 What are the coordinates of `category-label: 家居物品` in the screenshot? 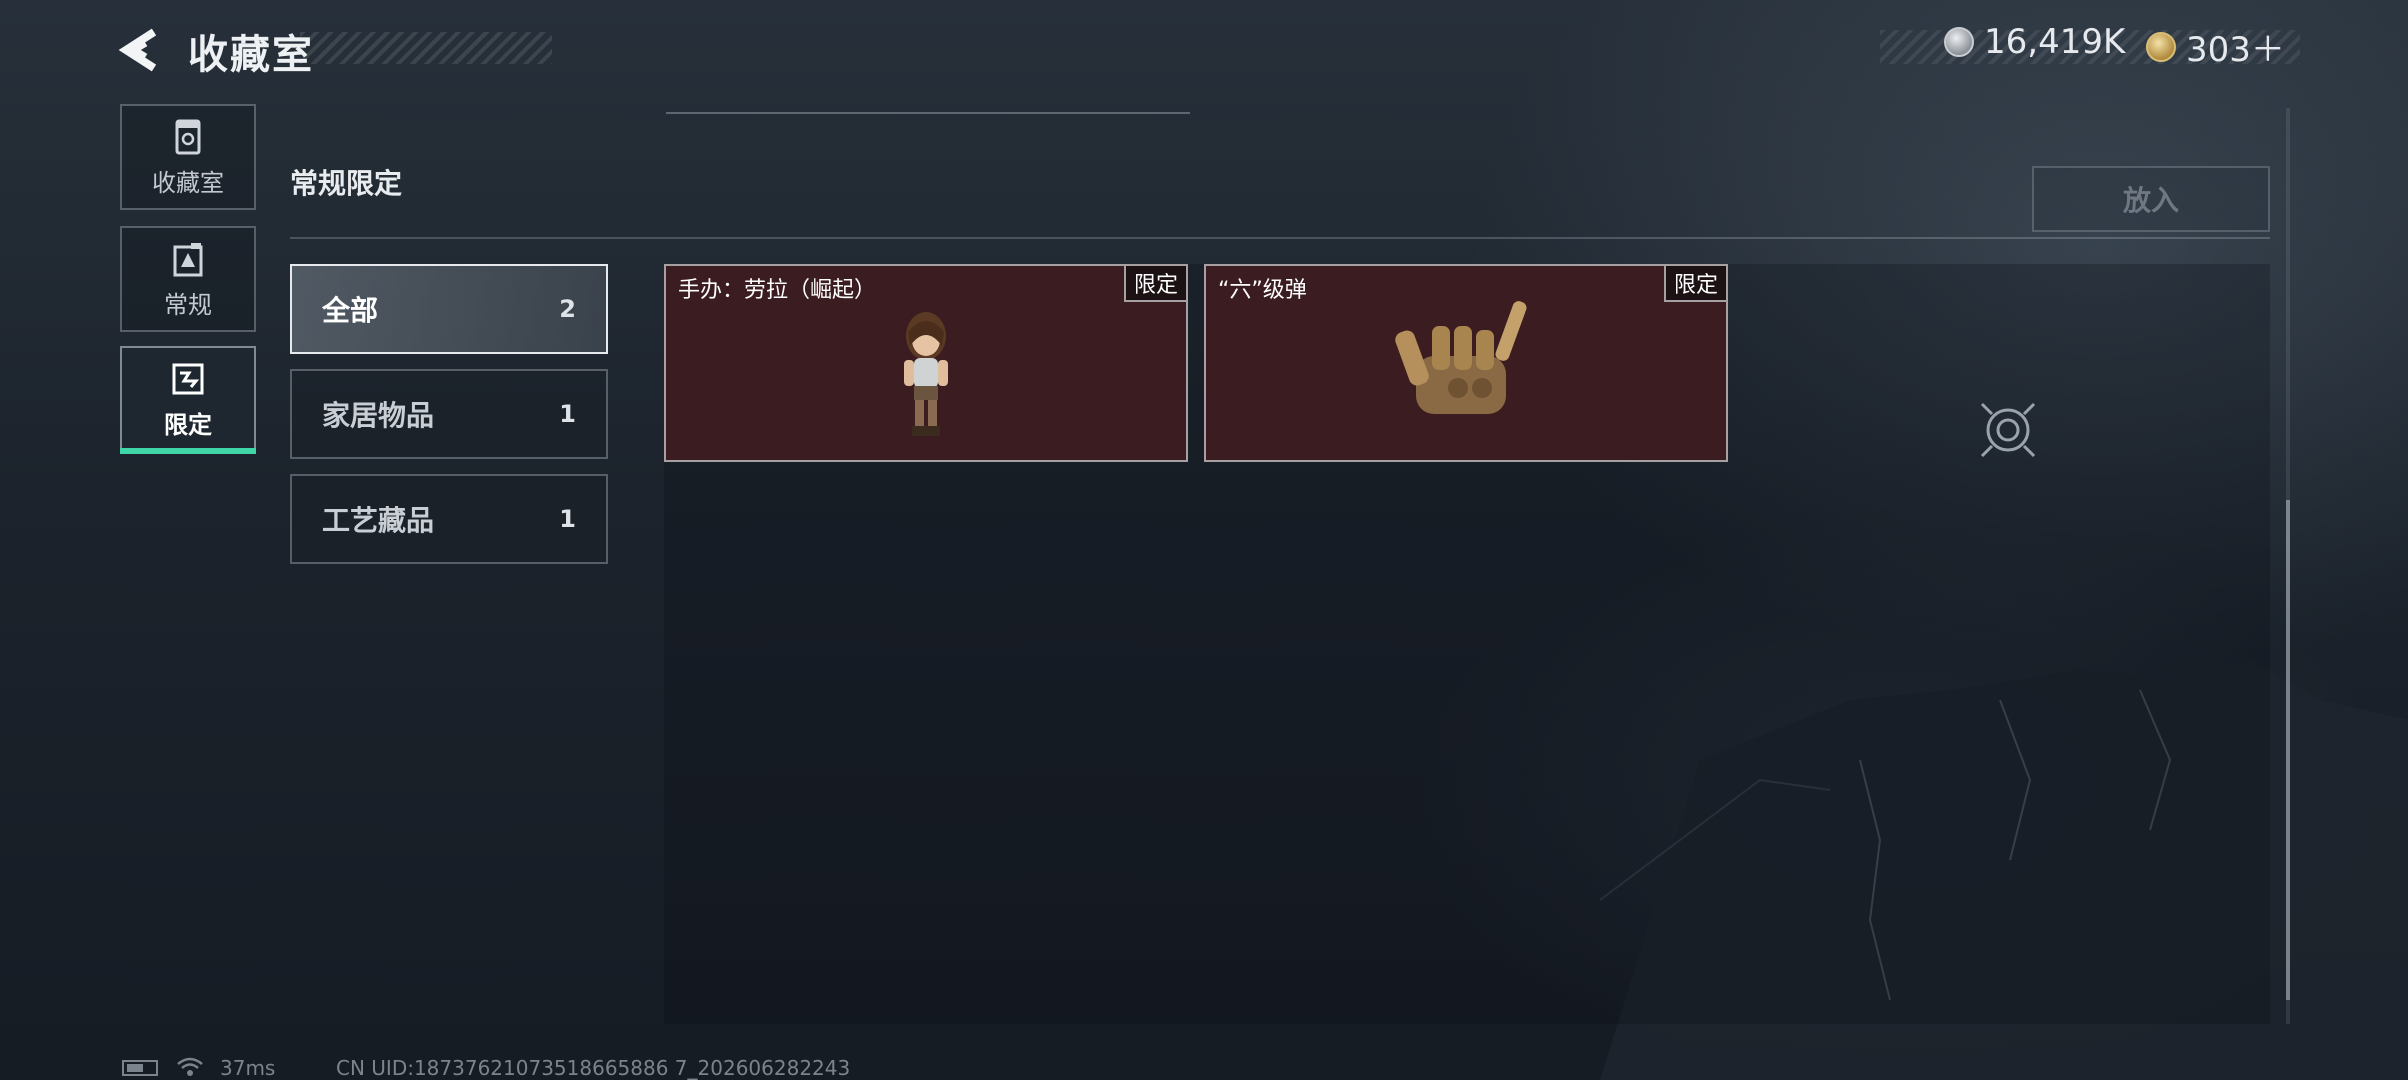 It's located at (378, 415).